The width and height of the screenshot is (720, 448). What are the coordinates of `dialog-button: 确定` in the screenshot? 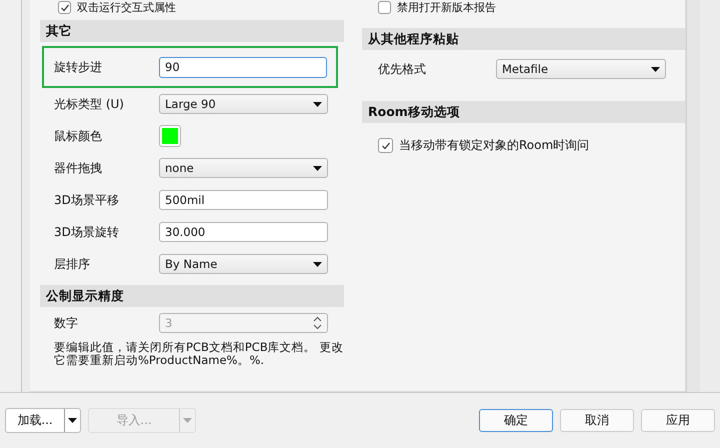 It's located at (516, 420).